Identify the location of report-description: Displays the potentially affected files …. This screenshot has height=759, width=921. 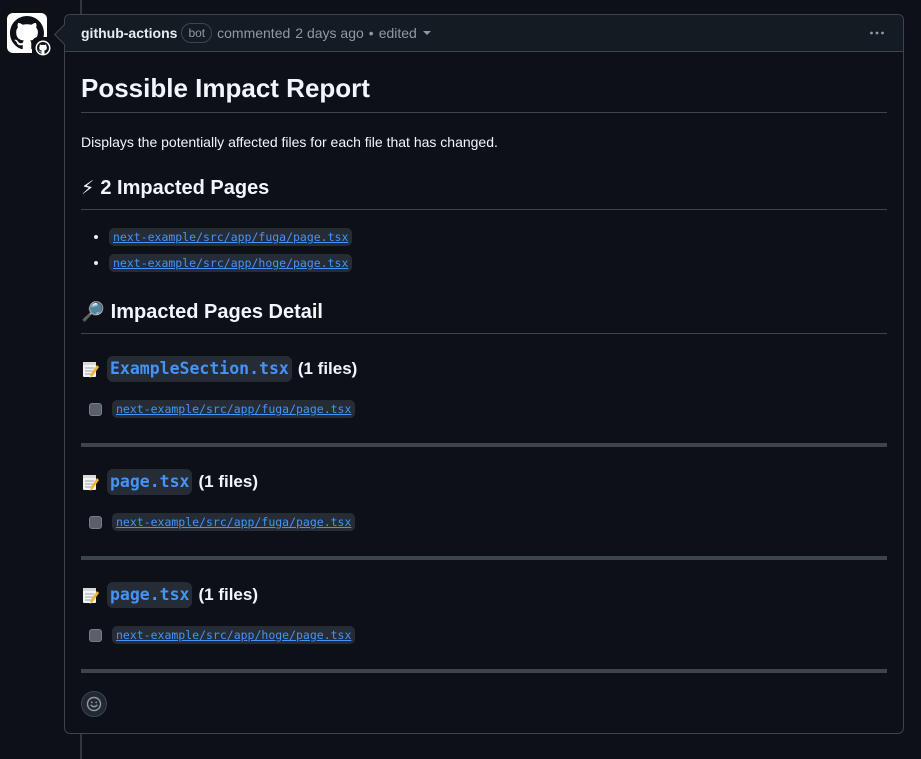
(289, 142).